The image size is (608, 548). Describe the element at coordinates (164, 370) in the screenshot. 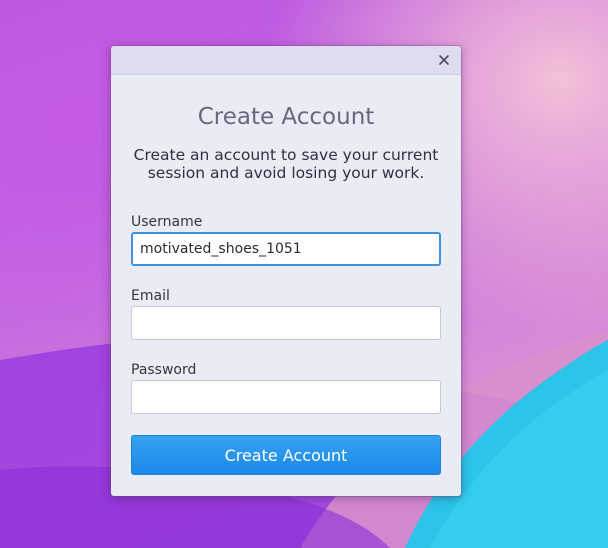

I see `password-label: Password` at that location.